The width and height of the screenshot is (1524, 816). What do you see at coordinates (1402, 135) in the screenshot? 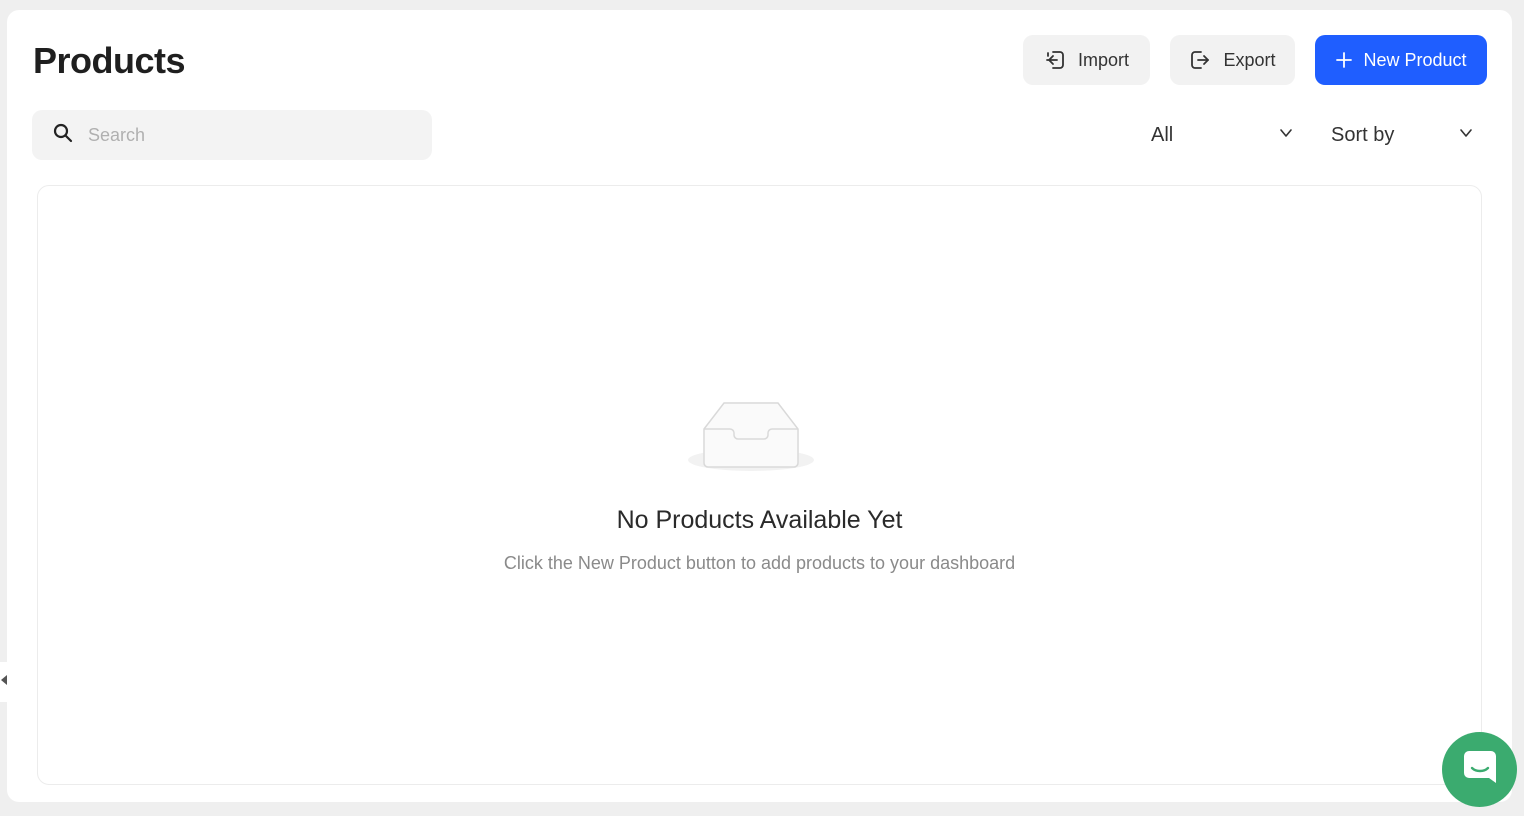
I see `sort-dropdown: Sort by` at bounding box center [1402, 135].